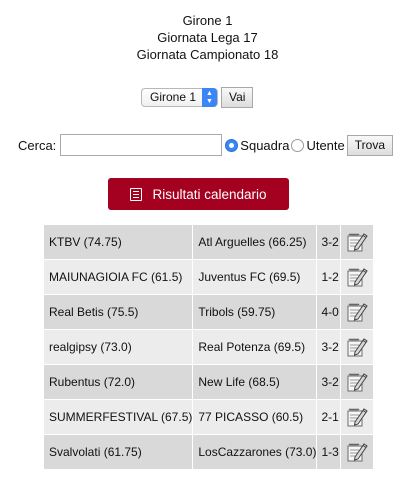 The width and height of the screenshot is (415, 477). I want to click on match-score: 1-2, so click(329, 277).